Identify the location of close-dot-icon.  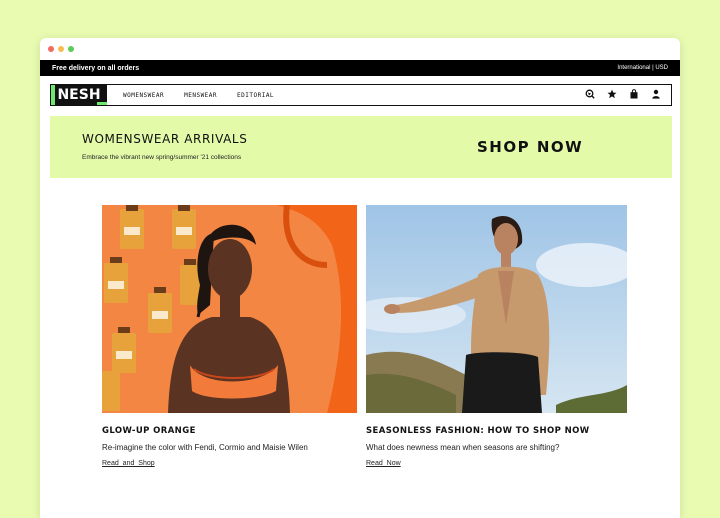
(51, 49).